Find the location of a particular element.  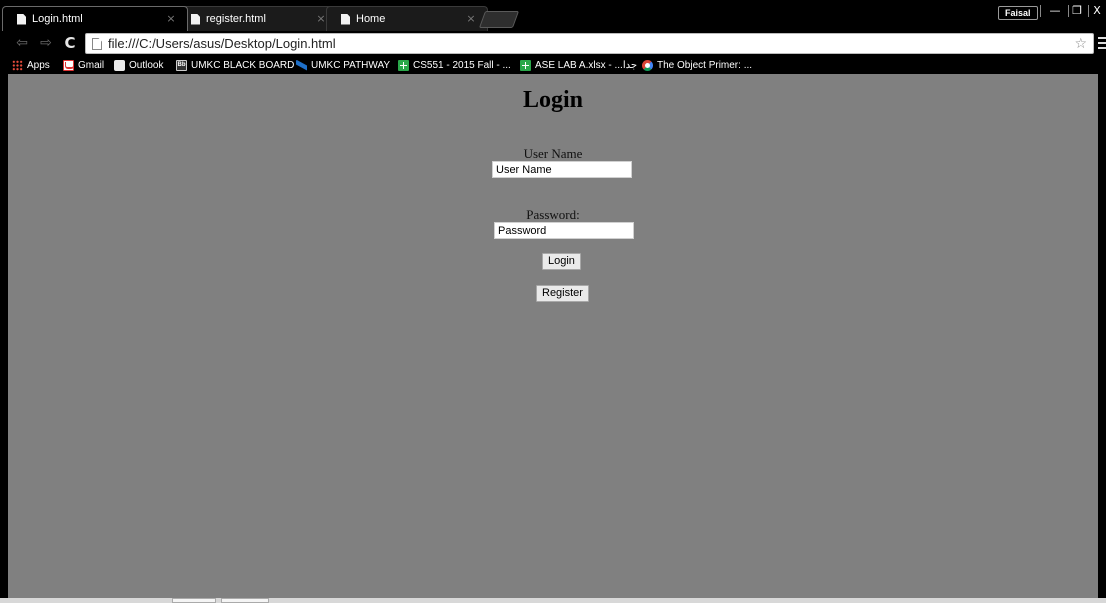

bookmark-label: ASE LAB A.xlsx - ...جدا is located at coordinates (586, 65).